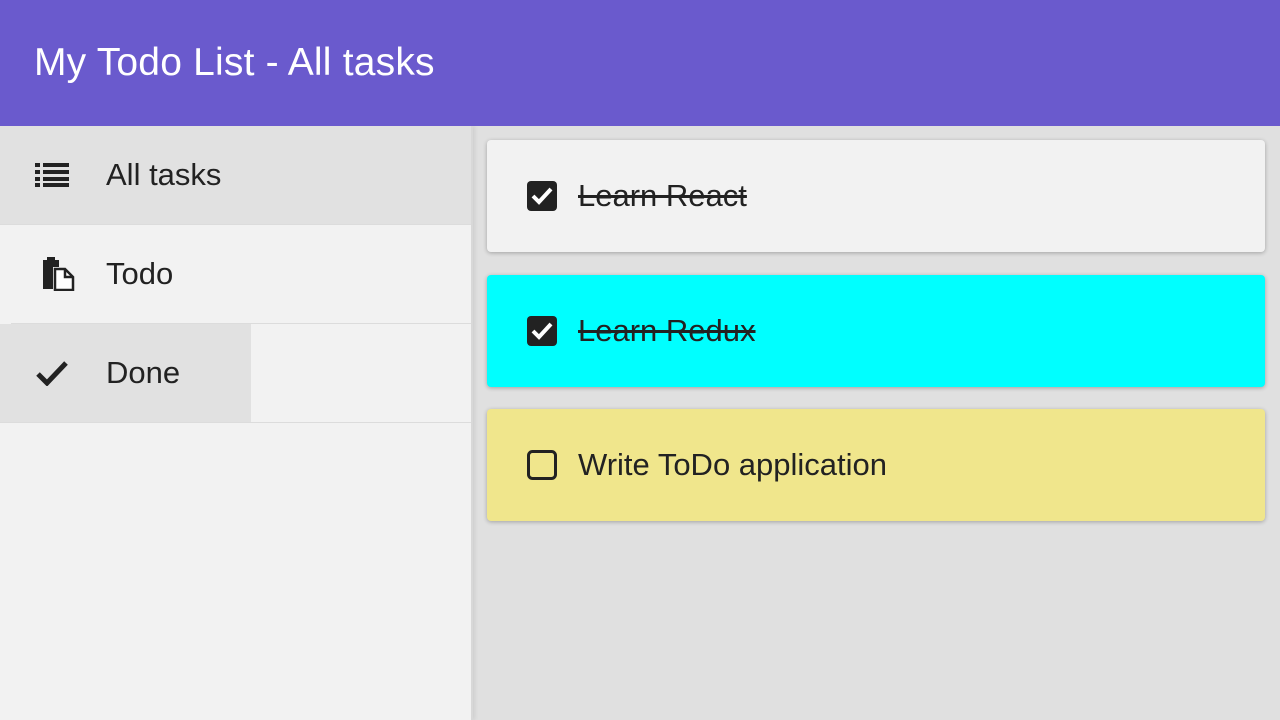  What do you see at coordinates (53, 175) in the screenshot?
I see `list-icon` at bounding box center [53, 175].